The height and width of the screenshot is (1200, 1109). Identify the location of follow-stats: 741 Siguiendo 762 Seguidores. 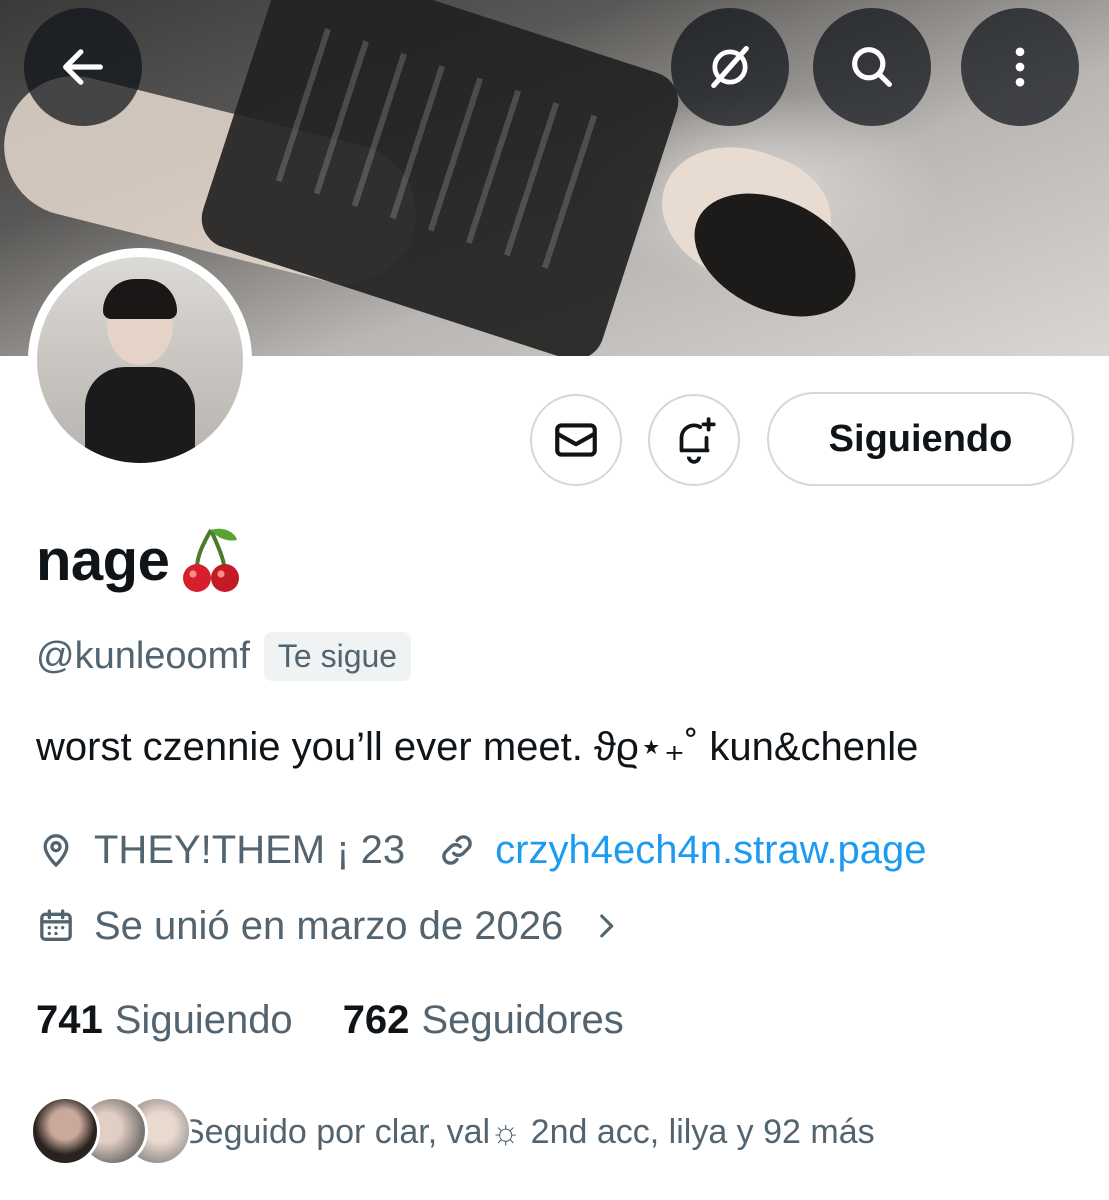
(330, 1020).